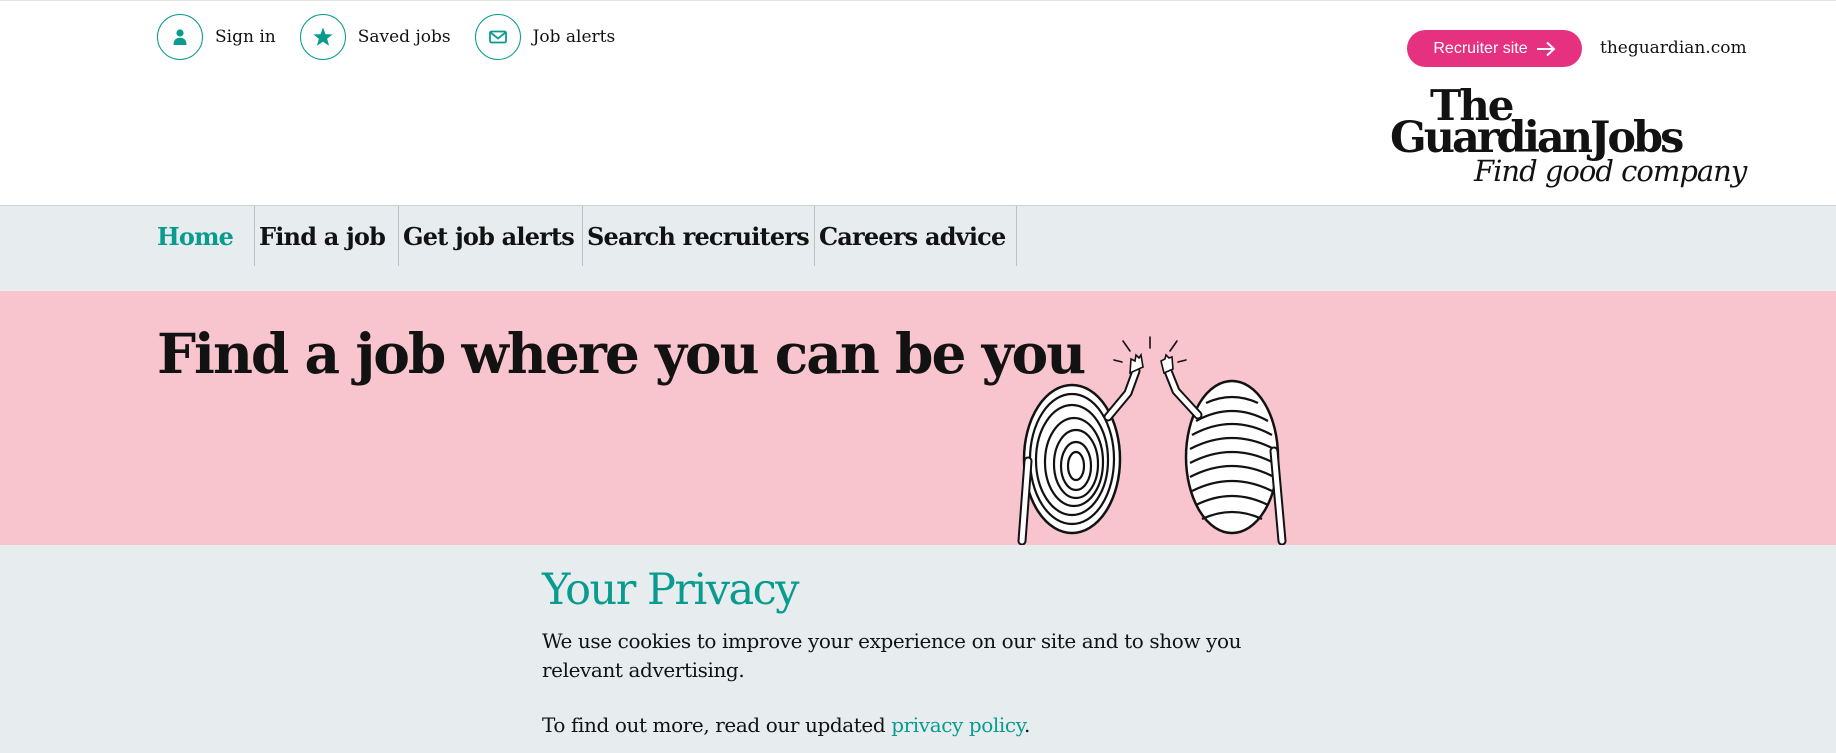  I want to click on job-alerts-link: Job alerts, so click(545, 37).